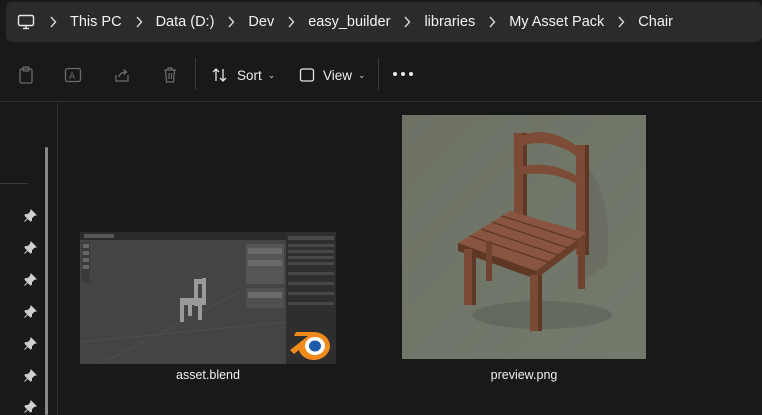 The image size is (762, 415). I want to click on svg-text: A, so click(72, 77).